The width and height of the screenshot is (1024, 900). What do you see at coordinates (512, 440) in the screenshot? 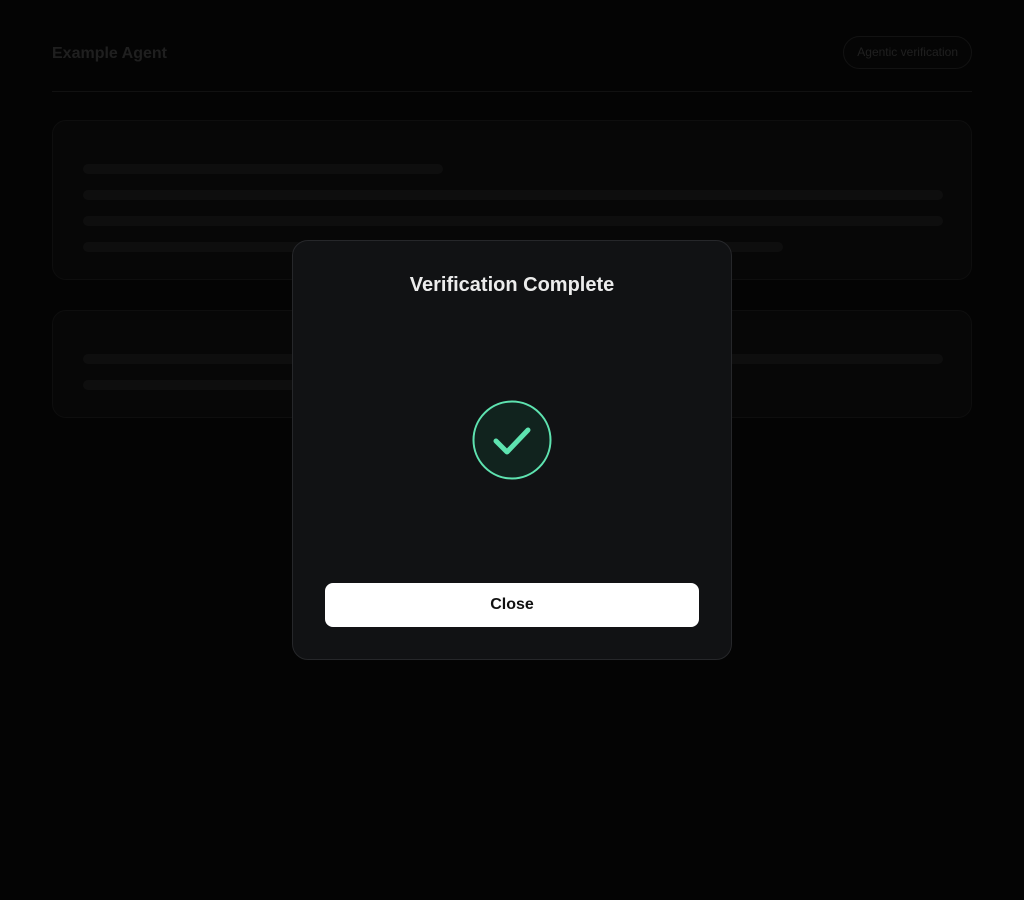
I see `check-circle-icon` at bounding box center [512, 440].